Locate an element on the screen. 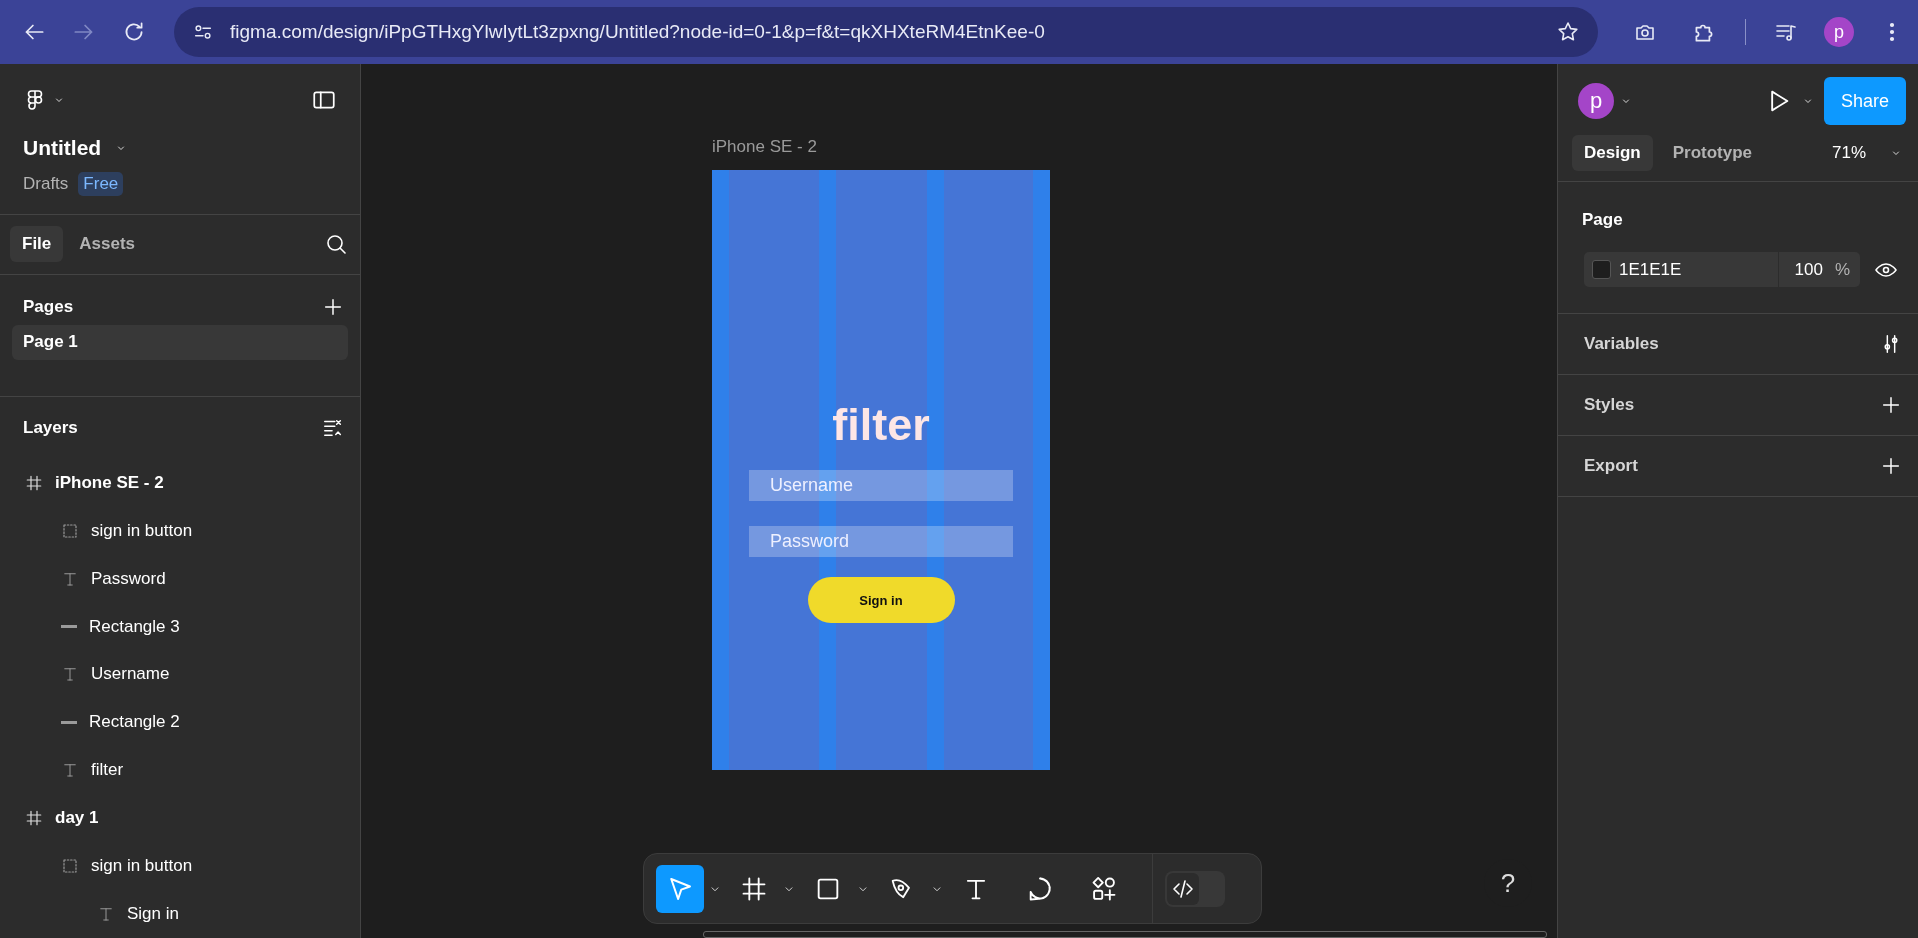  color-field: 1E1E1E 100 % is located at coordinates (1722, 269).